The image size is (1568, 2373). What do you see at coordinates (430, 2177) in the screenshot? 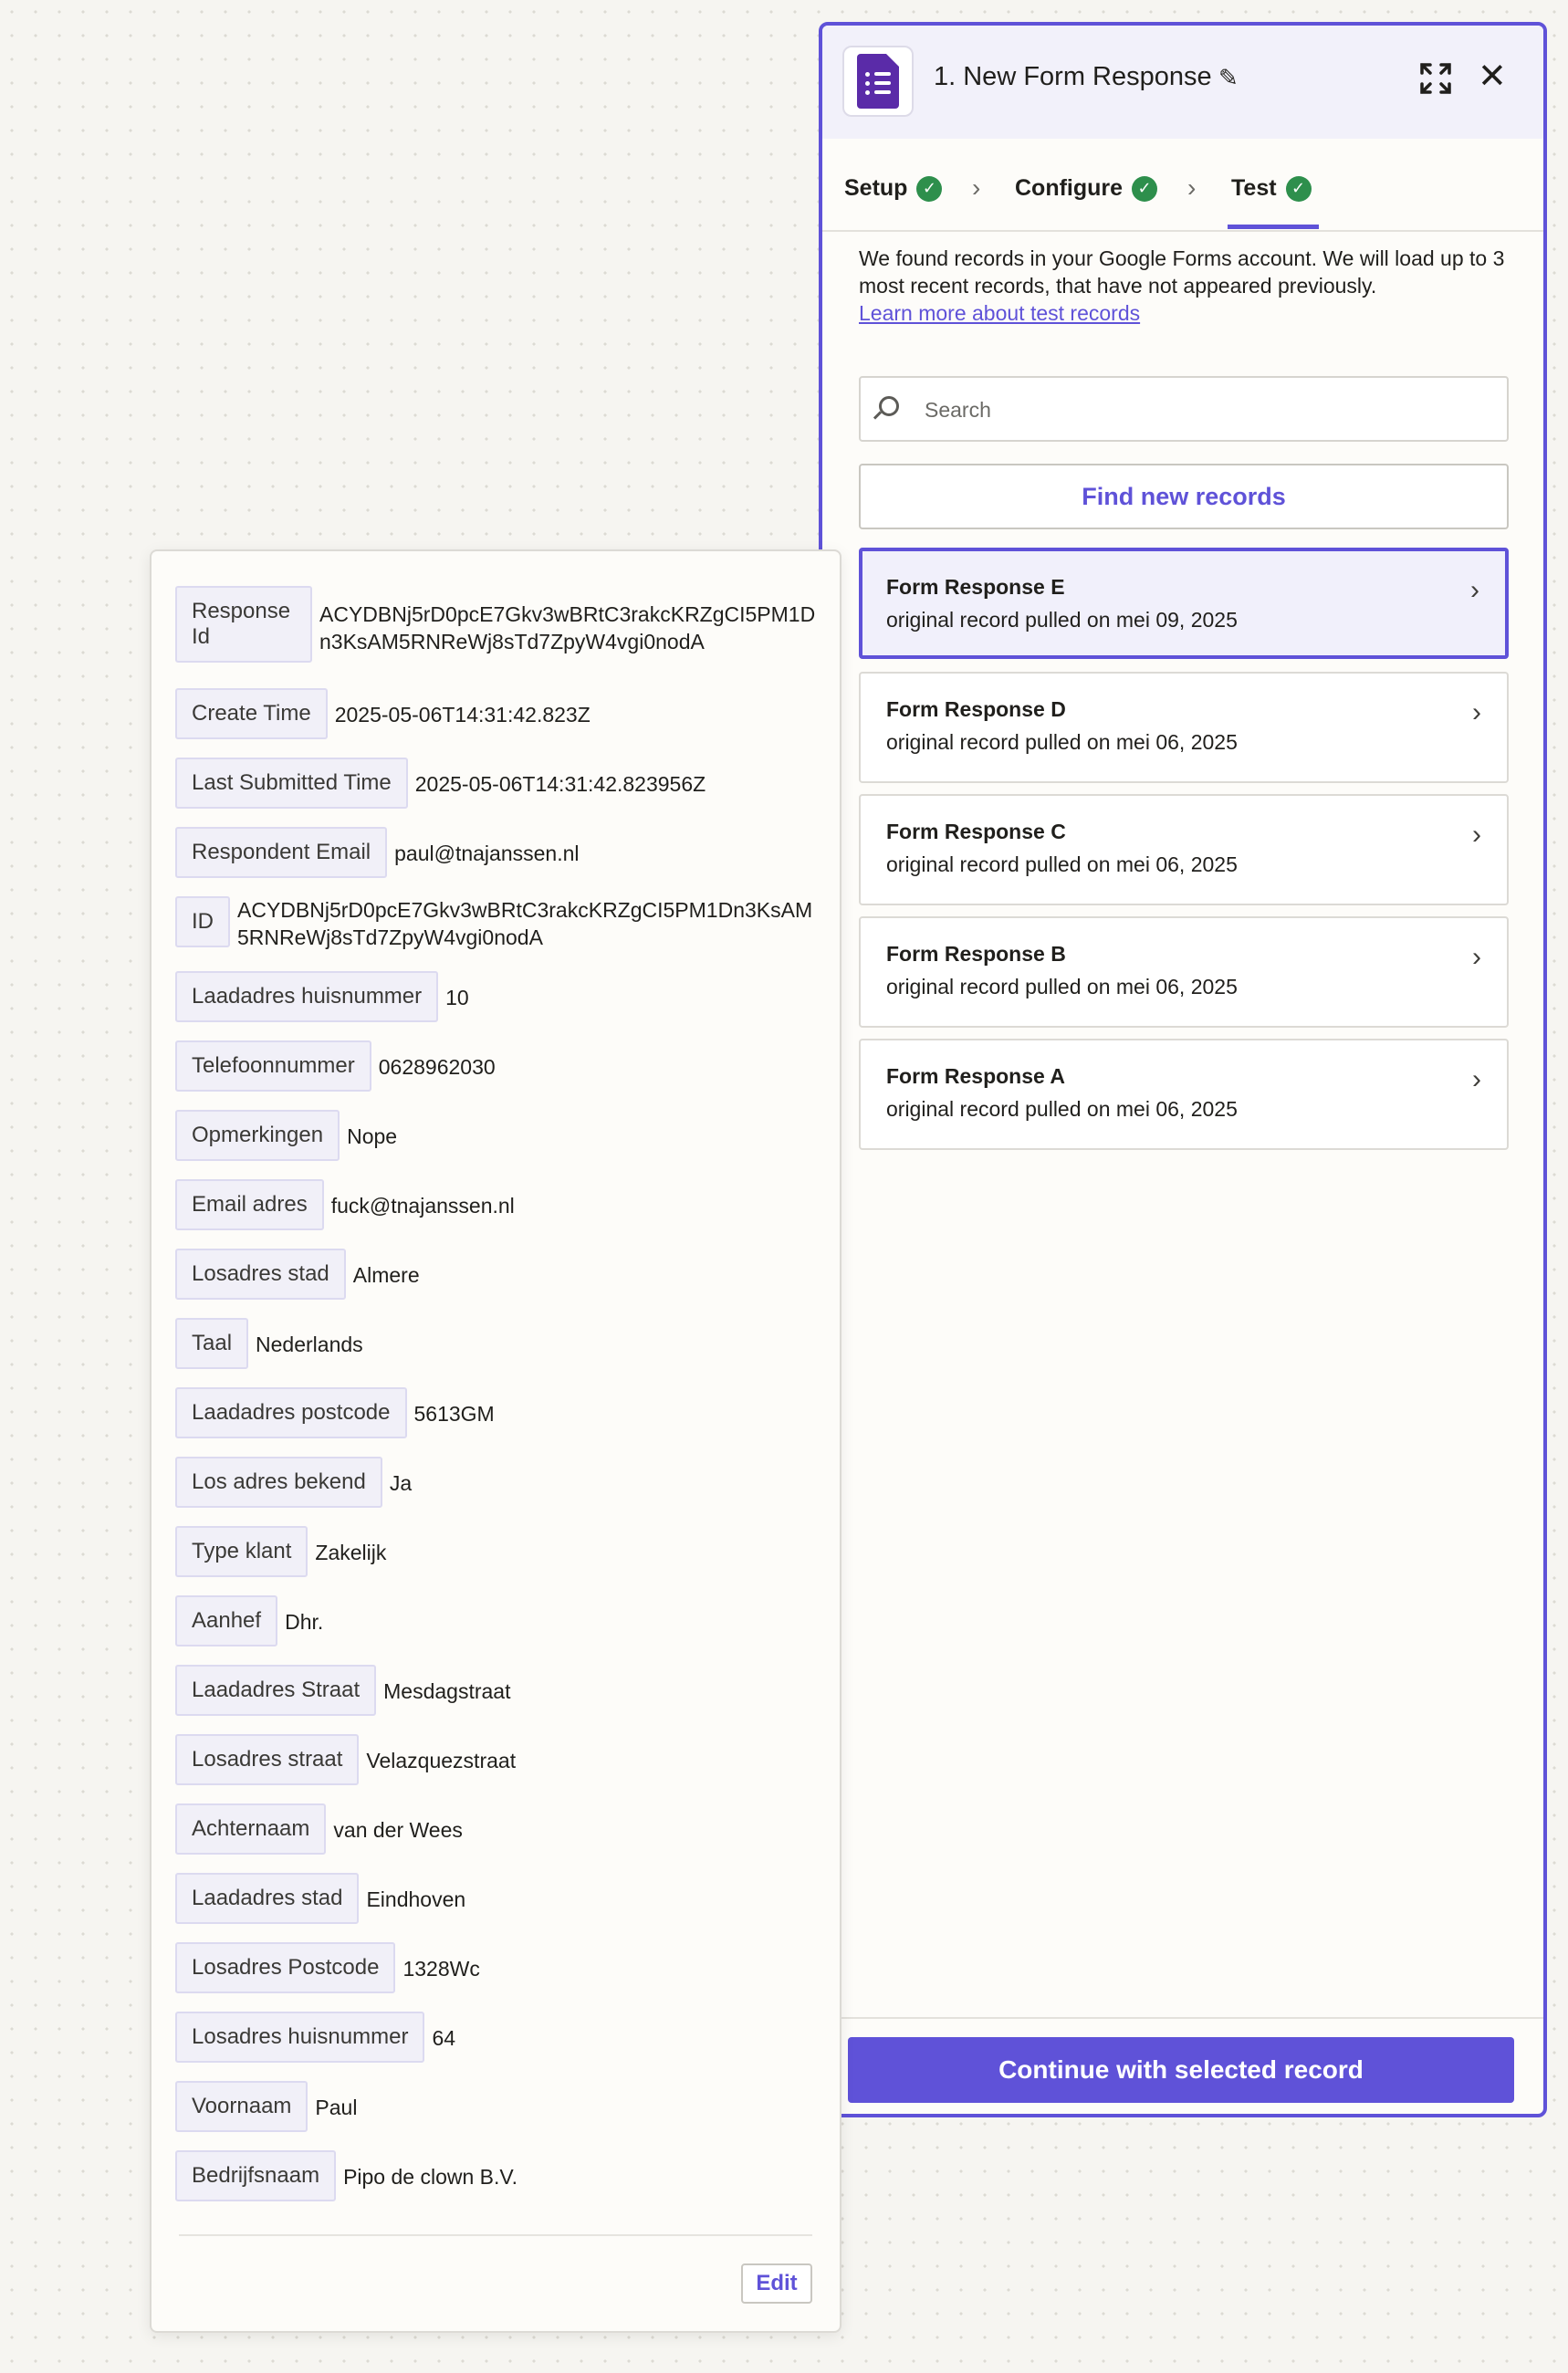
I see `field-value: Pipo de clown B.V.` at bounding box center [430, 2177].